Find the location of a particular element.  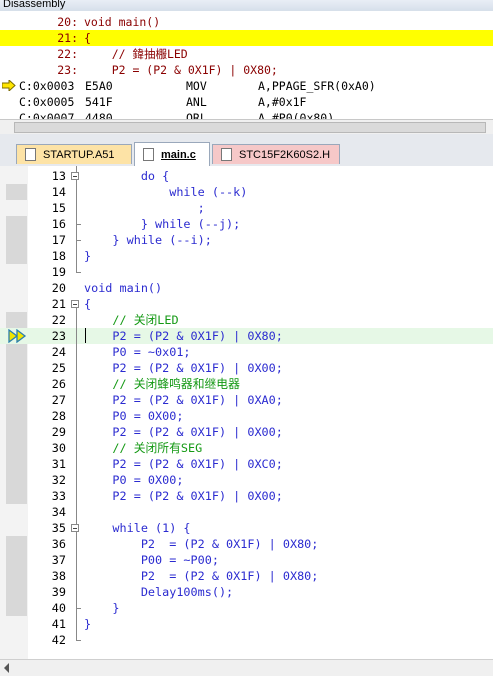

disassembly-horizontal-scrollbar is located at coordinates (246, 126).